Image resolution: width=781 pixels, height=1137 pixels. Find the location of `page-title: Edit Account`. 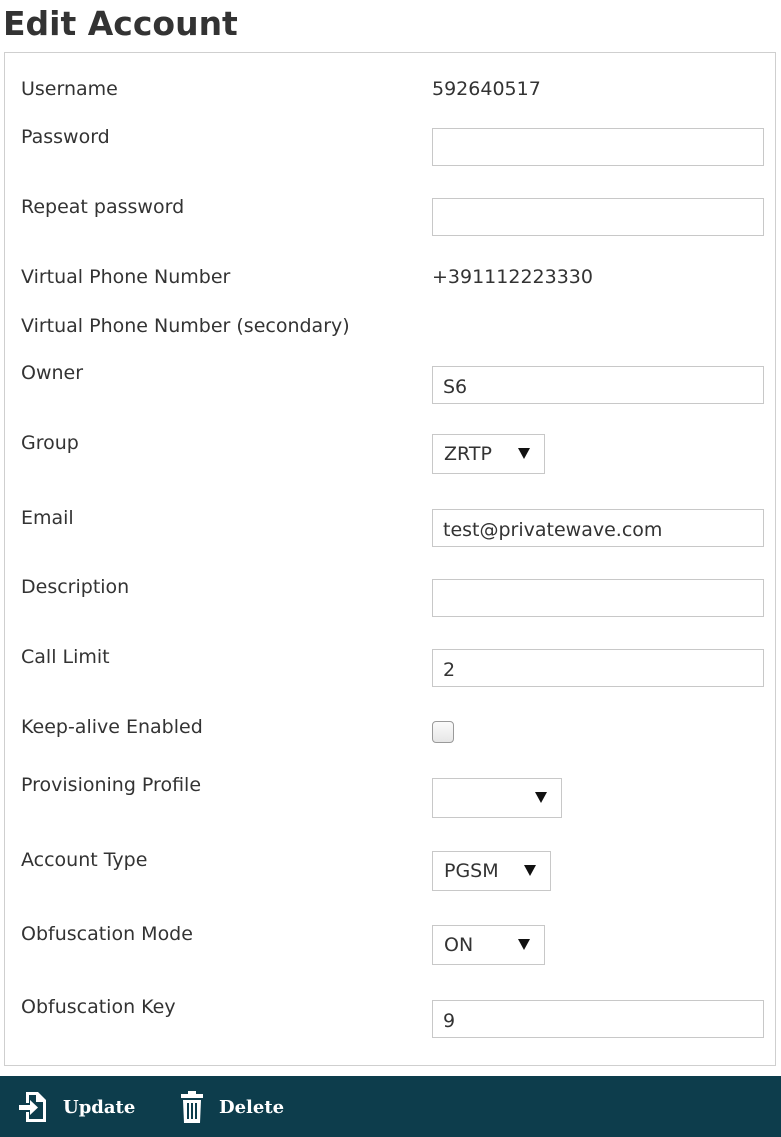

page-title: Edit Account is located at coordinates (120, 23).